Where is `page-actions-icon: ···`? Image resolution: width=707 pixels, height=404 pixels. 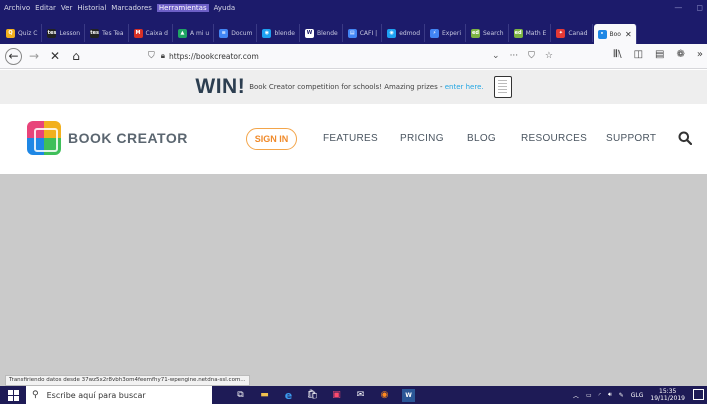
page-actions-icon: ··· is located at coordinates (514, 56).